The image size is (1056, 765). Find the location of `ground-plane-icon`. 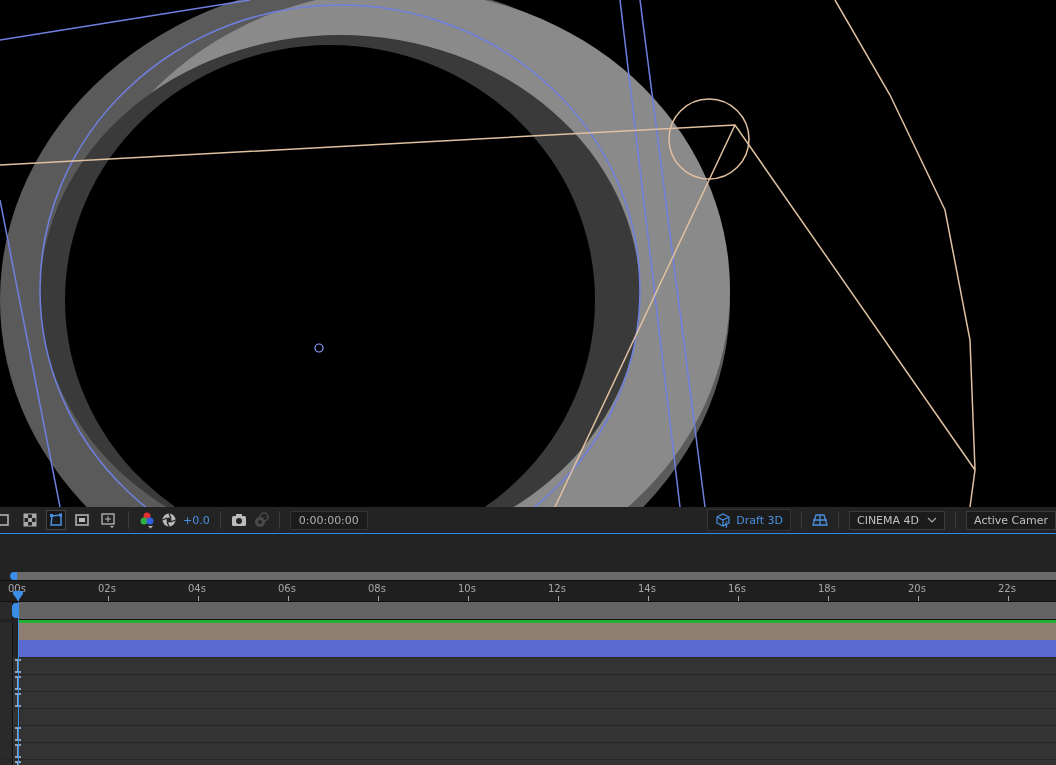

ground-plane-icon is located at coordinates (819, 520).